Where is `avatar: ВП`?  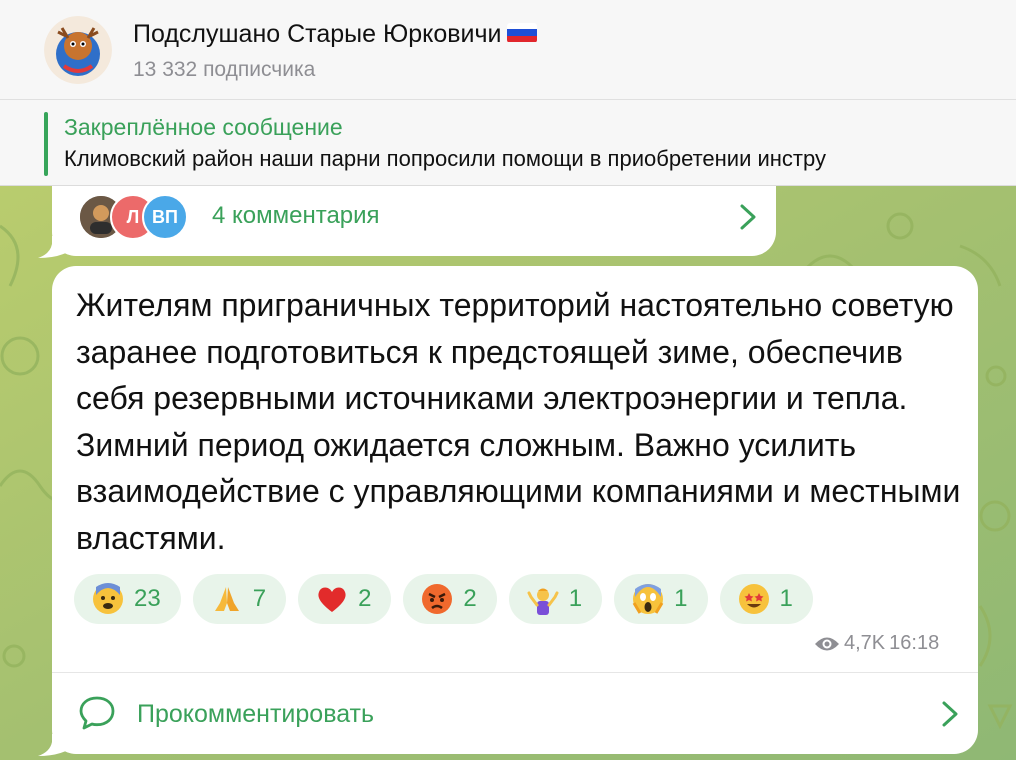 avatar: ВП is located at coordinates (165, 217).